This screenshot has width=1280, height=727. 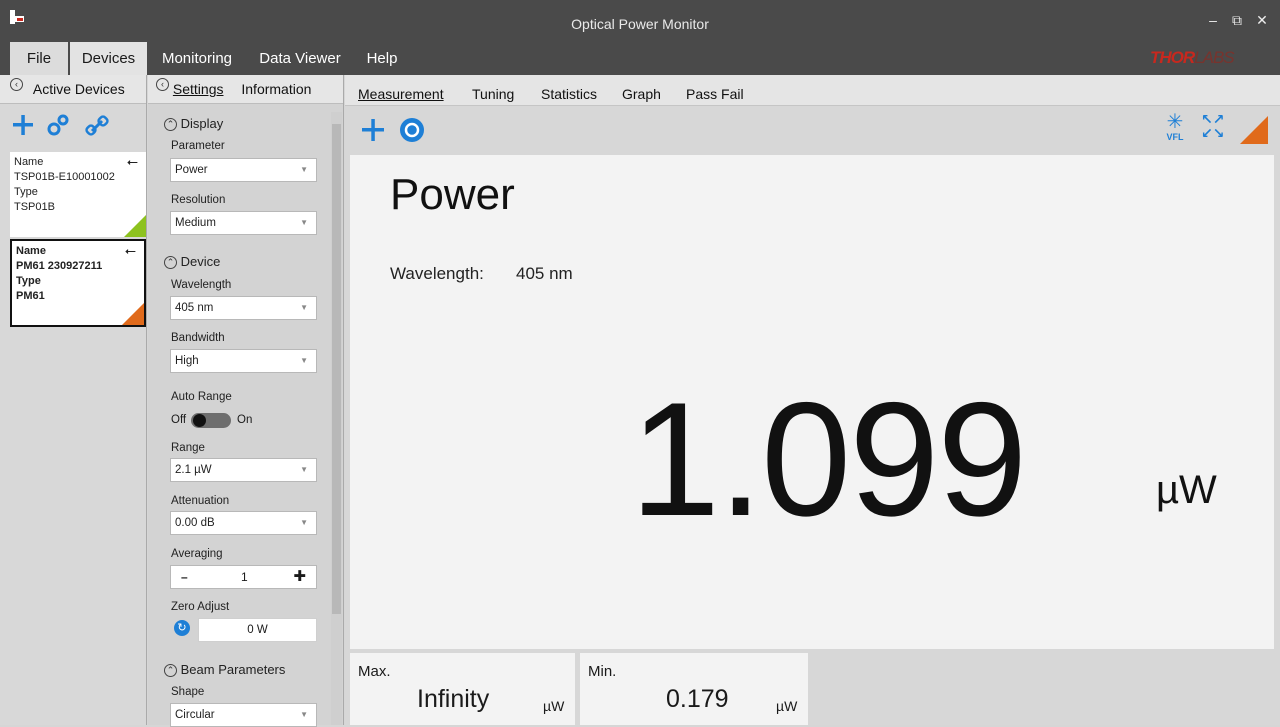 What do you see at coordinates (1192, 57) in the screenshot?
I see `thorlabs-logo: THORLABS` at bounding box center [1192, 57].